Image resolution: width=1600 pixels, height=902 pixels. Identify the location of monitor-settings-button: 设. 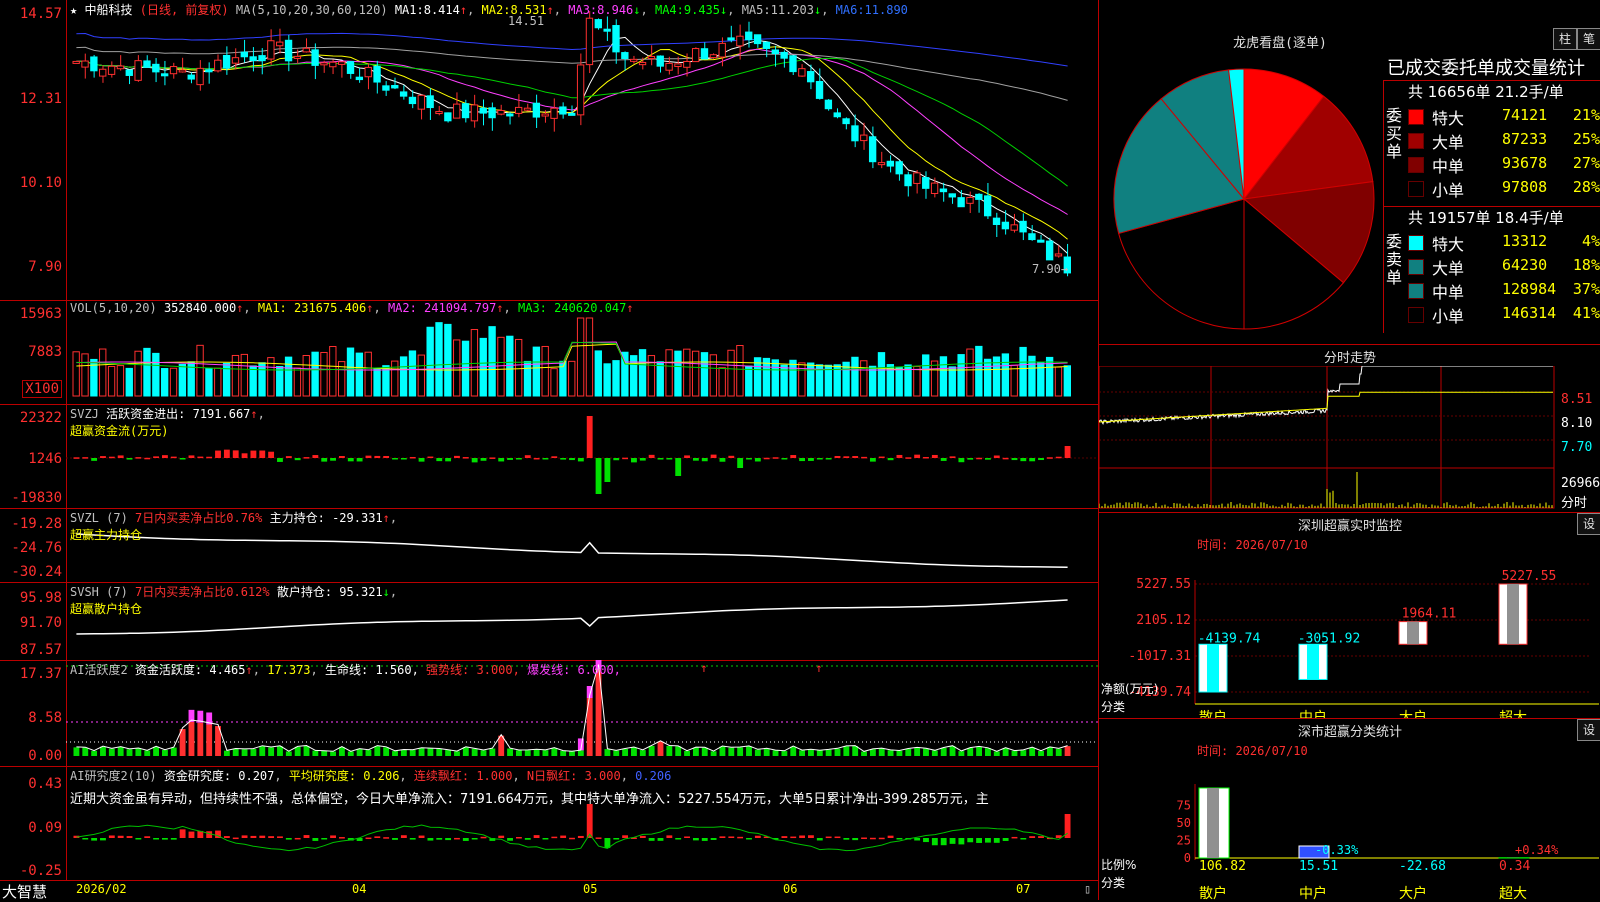
(1588, 524).